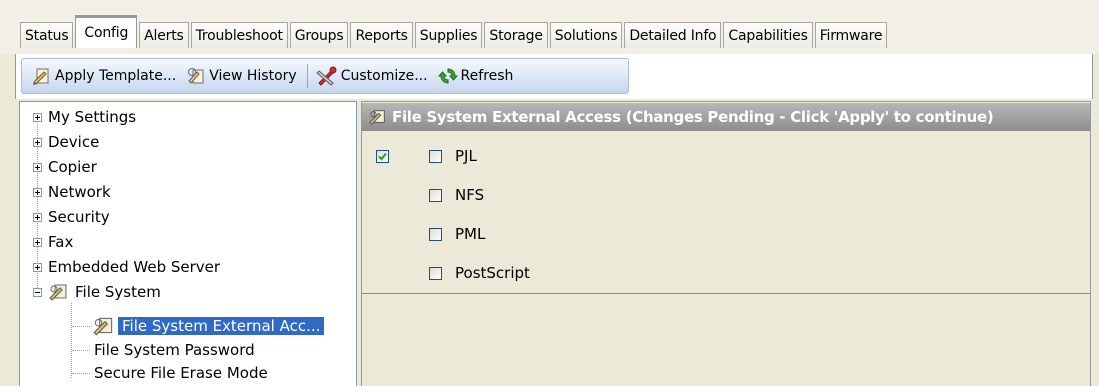  I want to click on tree-item-label: Network, so click(79, 192).